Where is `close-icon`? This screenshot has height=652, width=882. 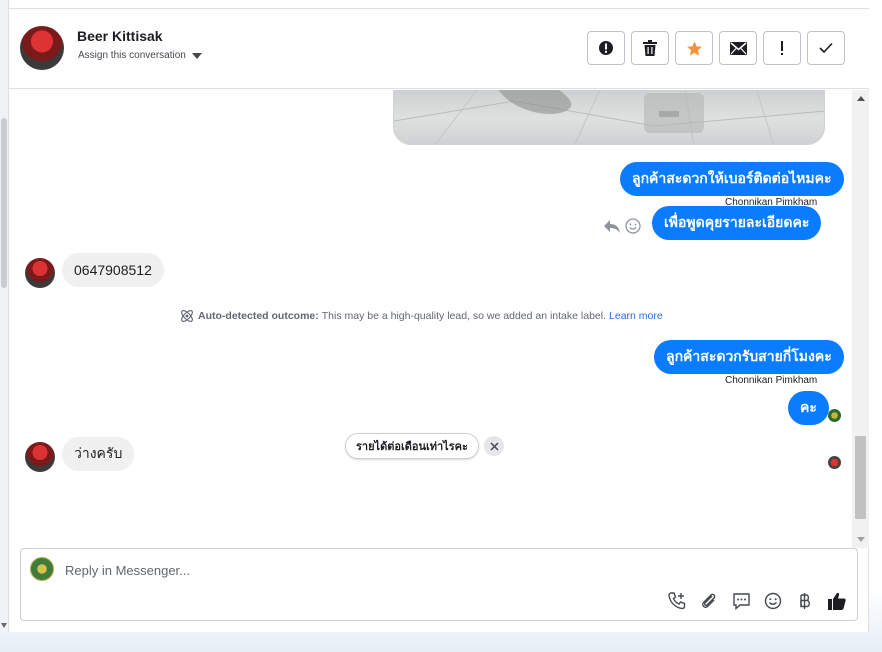 close-icon is located at coordinates (494, 446).